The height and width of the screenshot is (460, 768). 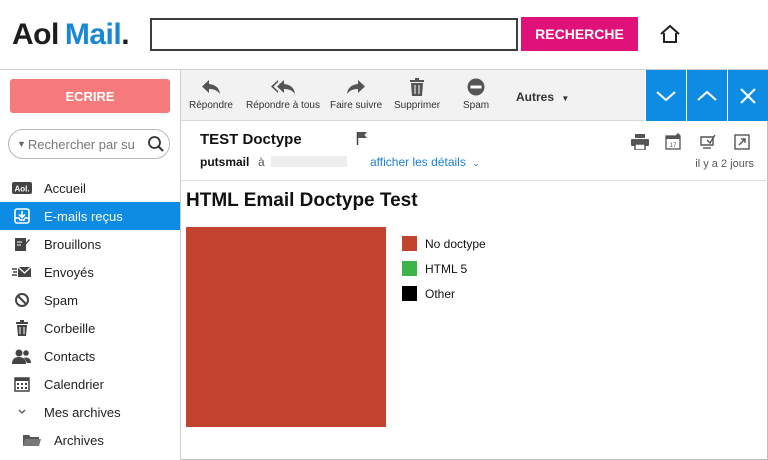 What do you see at coordinates (90, 300) in the screenshot?
I see `sidebar-item-spam: Spam` at bounding box center [90, 300].